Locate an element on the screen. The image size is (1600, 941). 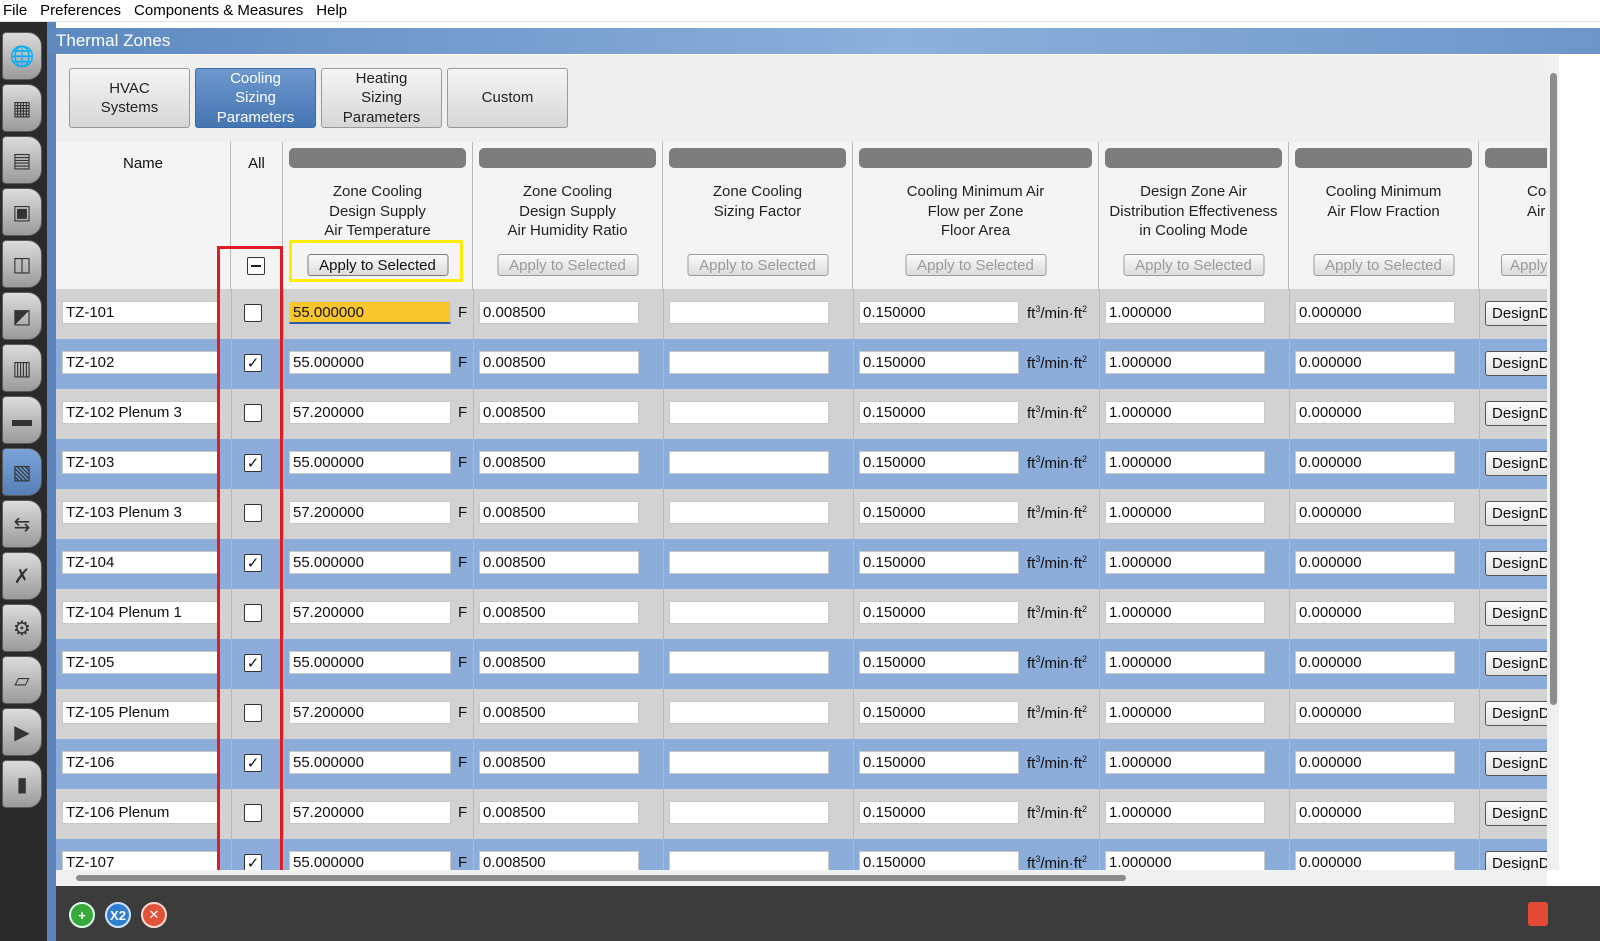
simulation-settings-icon: ⚙ is located at coordinates (22, 628).